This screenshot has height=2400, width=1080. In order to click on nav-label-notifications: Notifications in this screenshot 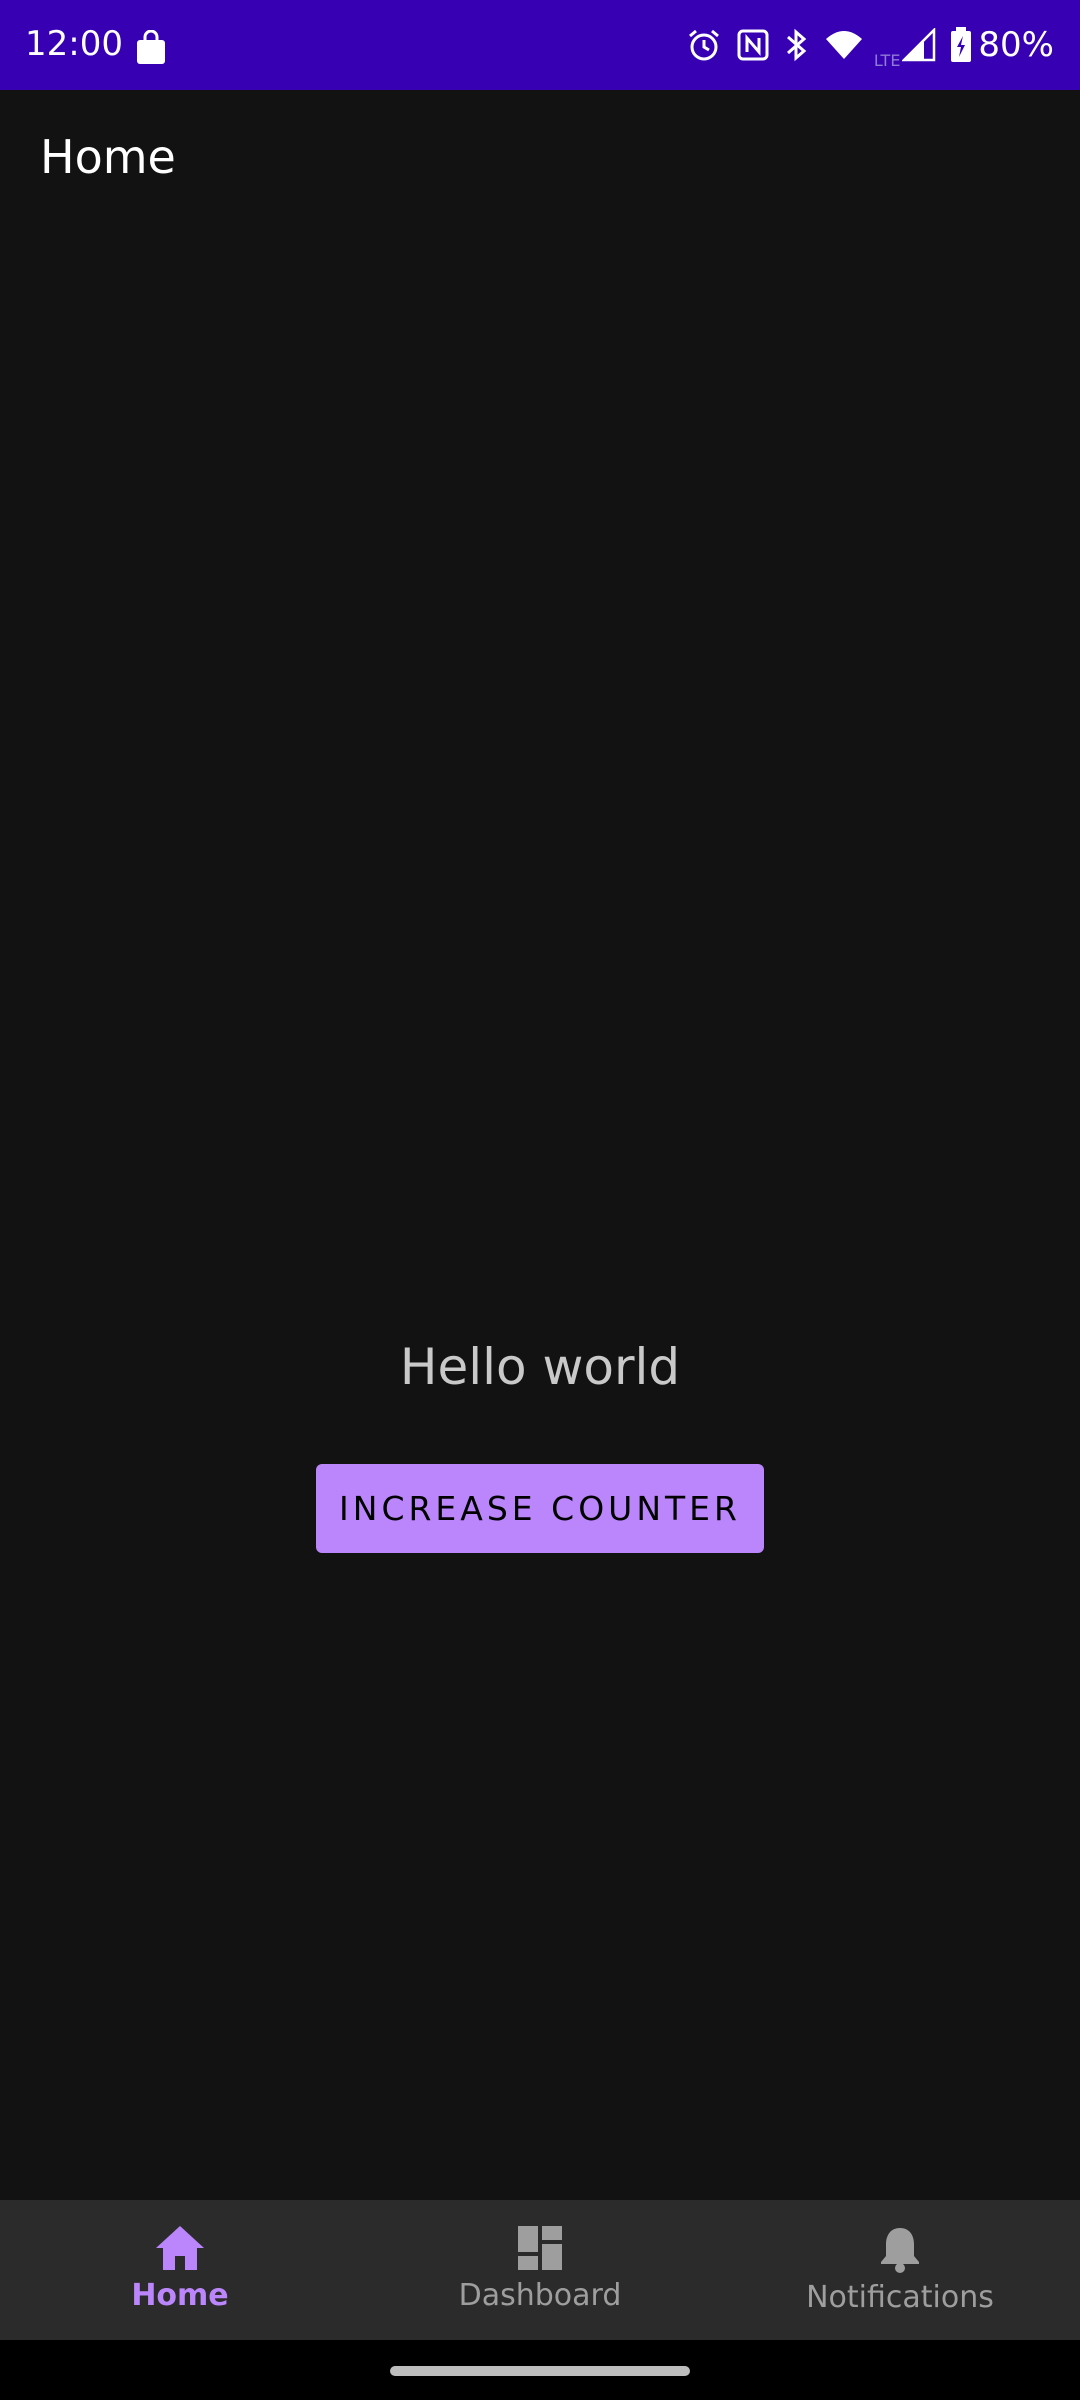, I will do `click(900, 2297)`.